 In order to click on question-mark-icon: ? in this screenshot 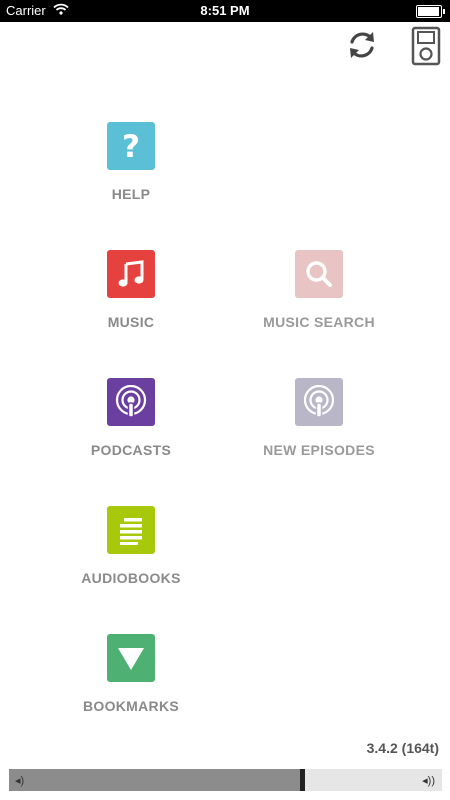, I will do `click(131, 146)`.